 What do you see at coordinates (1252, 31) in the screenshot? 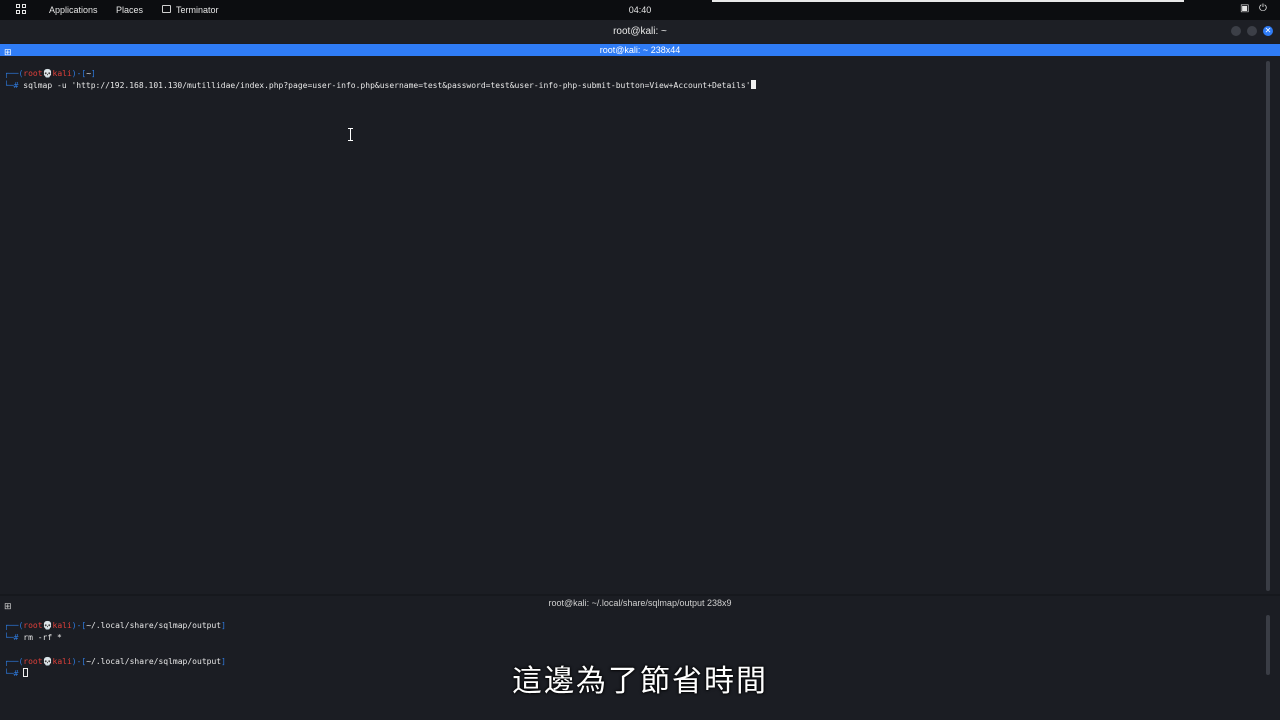
I see `maximize-button` at bounding box center [1252, 31].